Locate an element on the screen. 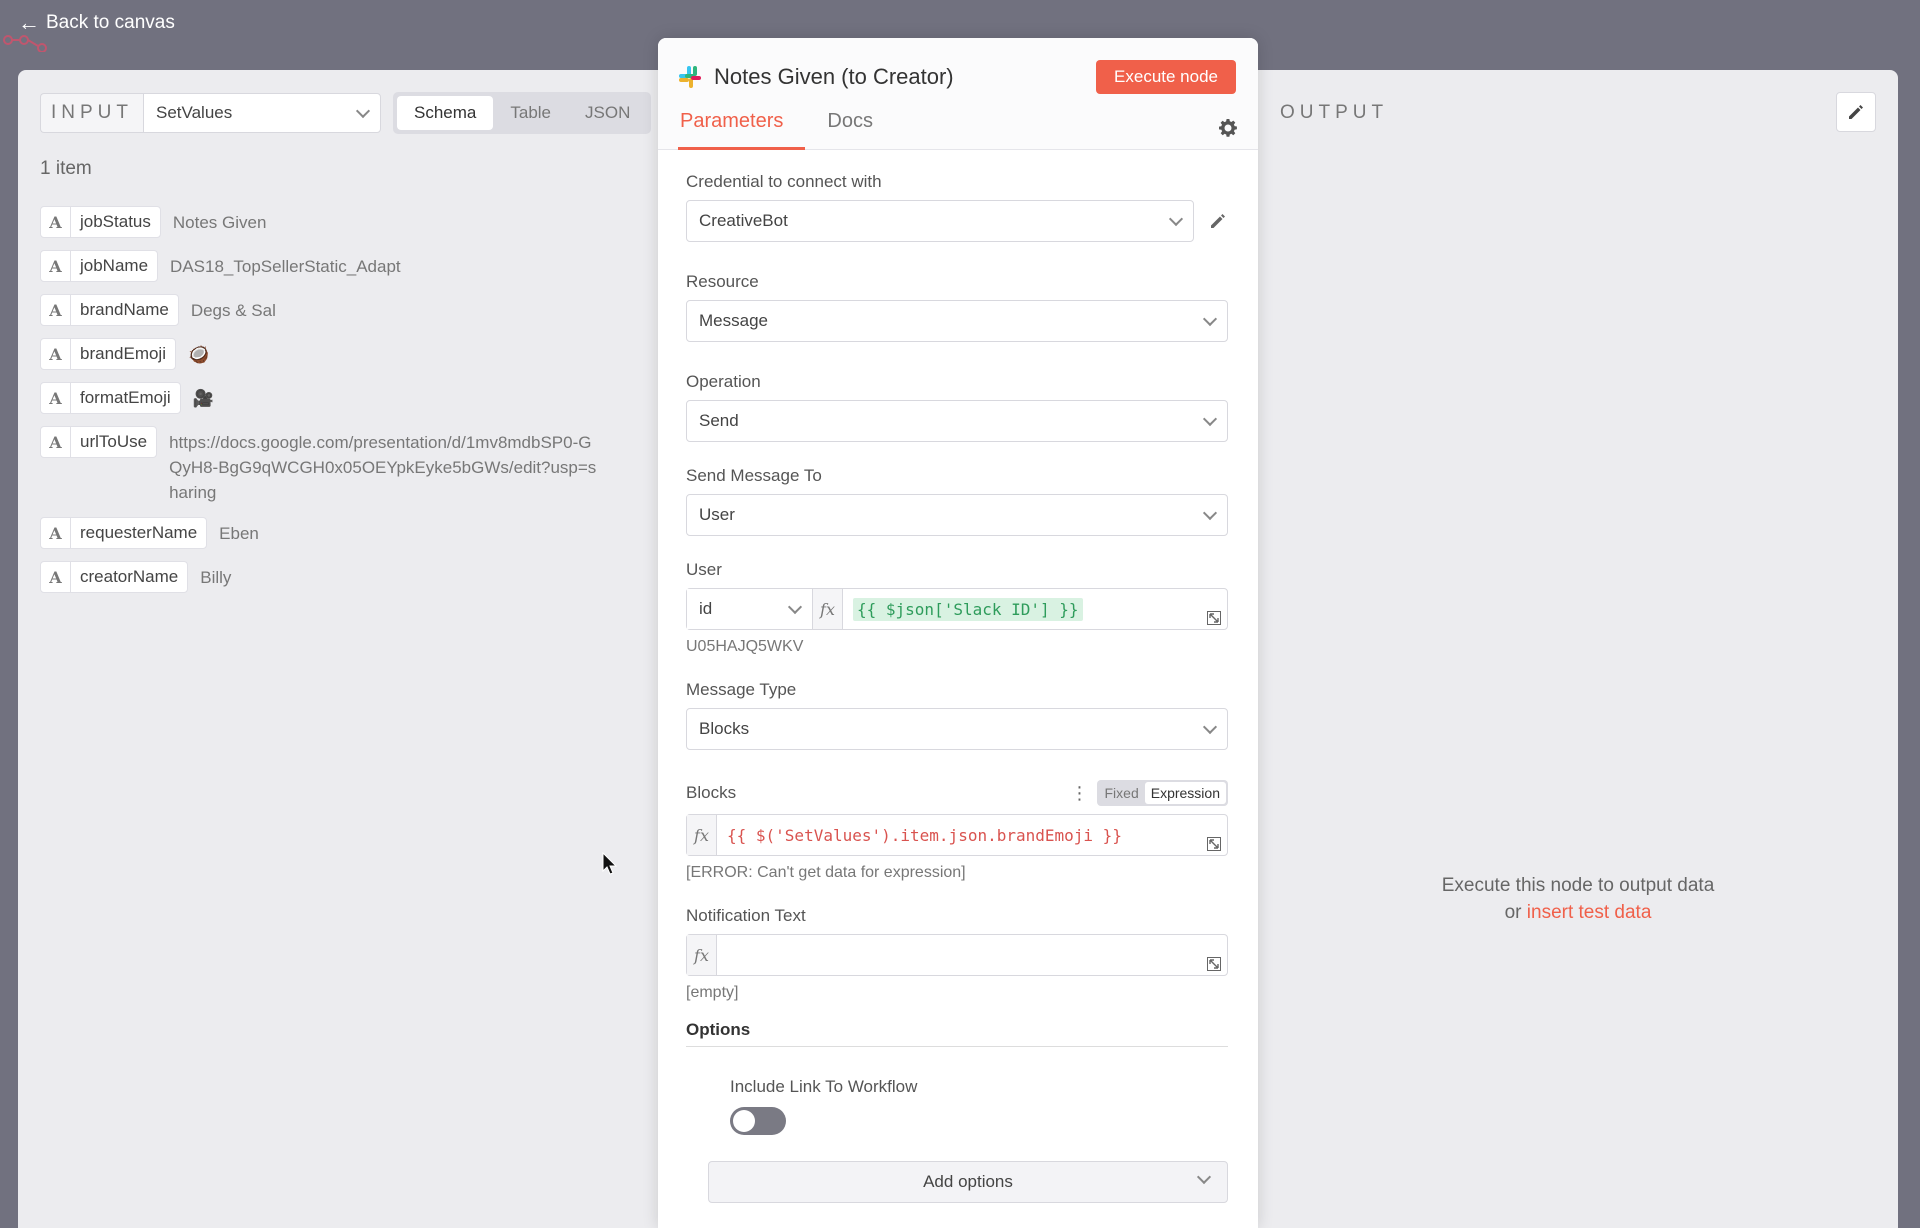 This screenshot has width=1920, height=1228. field-key-chip: AurlToUse is located at coordinates (99, 442).